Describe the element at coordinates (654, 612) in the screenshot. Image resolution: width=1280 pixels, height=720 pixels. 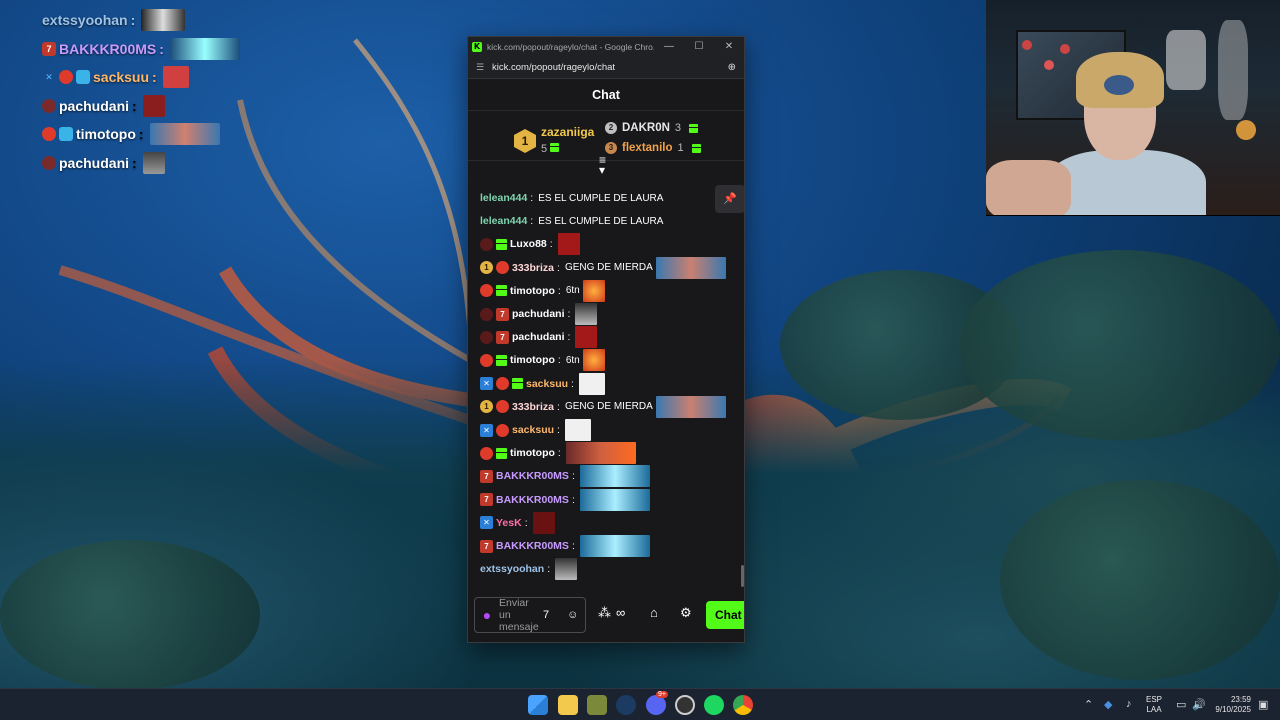
I see `store-icon: ⌂` at that location.